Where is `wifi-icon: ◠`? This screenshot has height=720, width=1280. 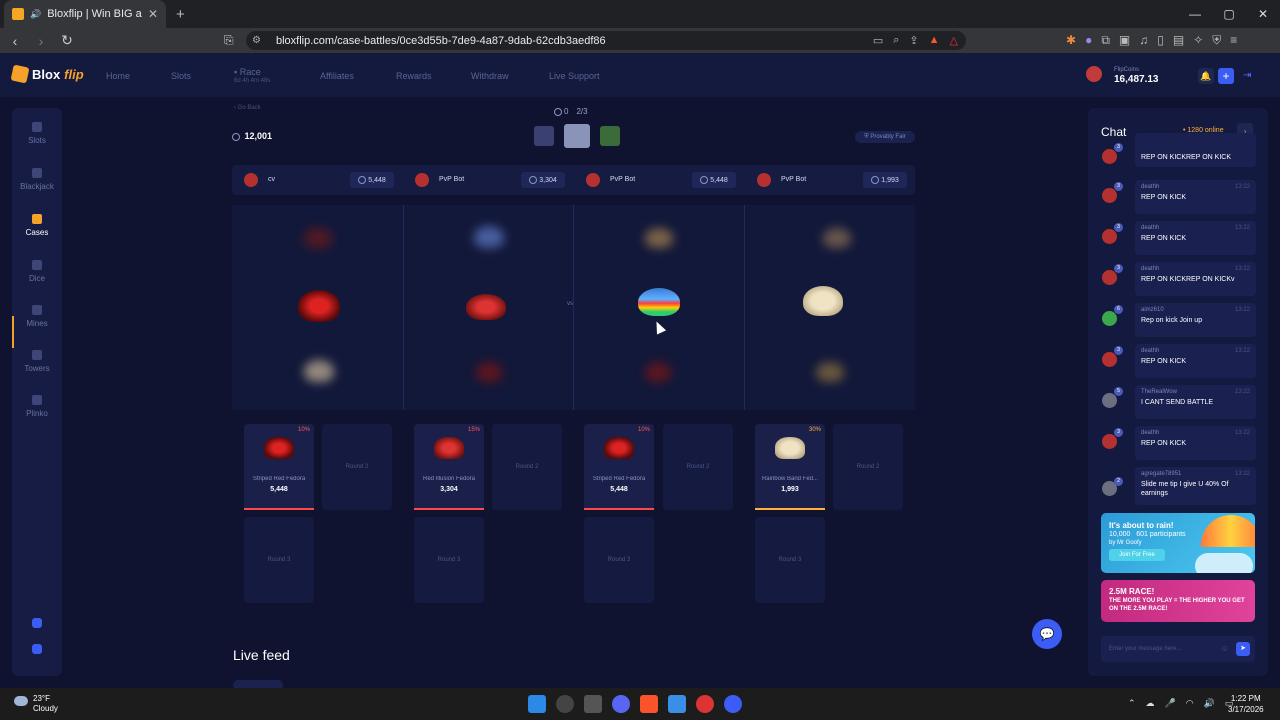 wifi-icon: ◠ is located at coordinates (1190, 703).